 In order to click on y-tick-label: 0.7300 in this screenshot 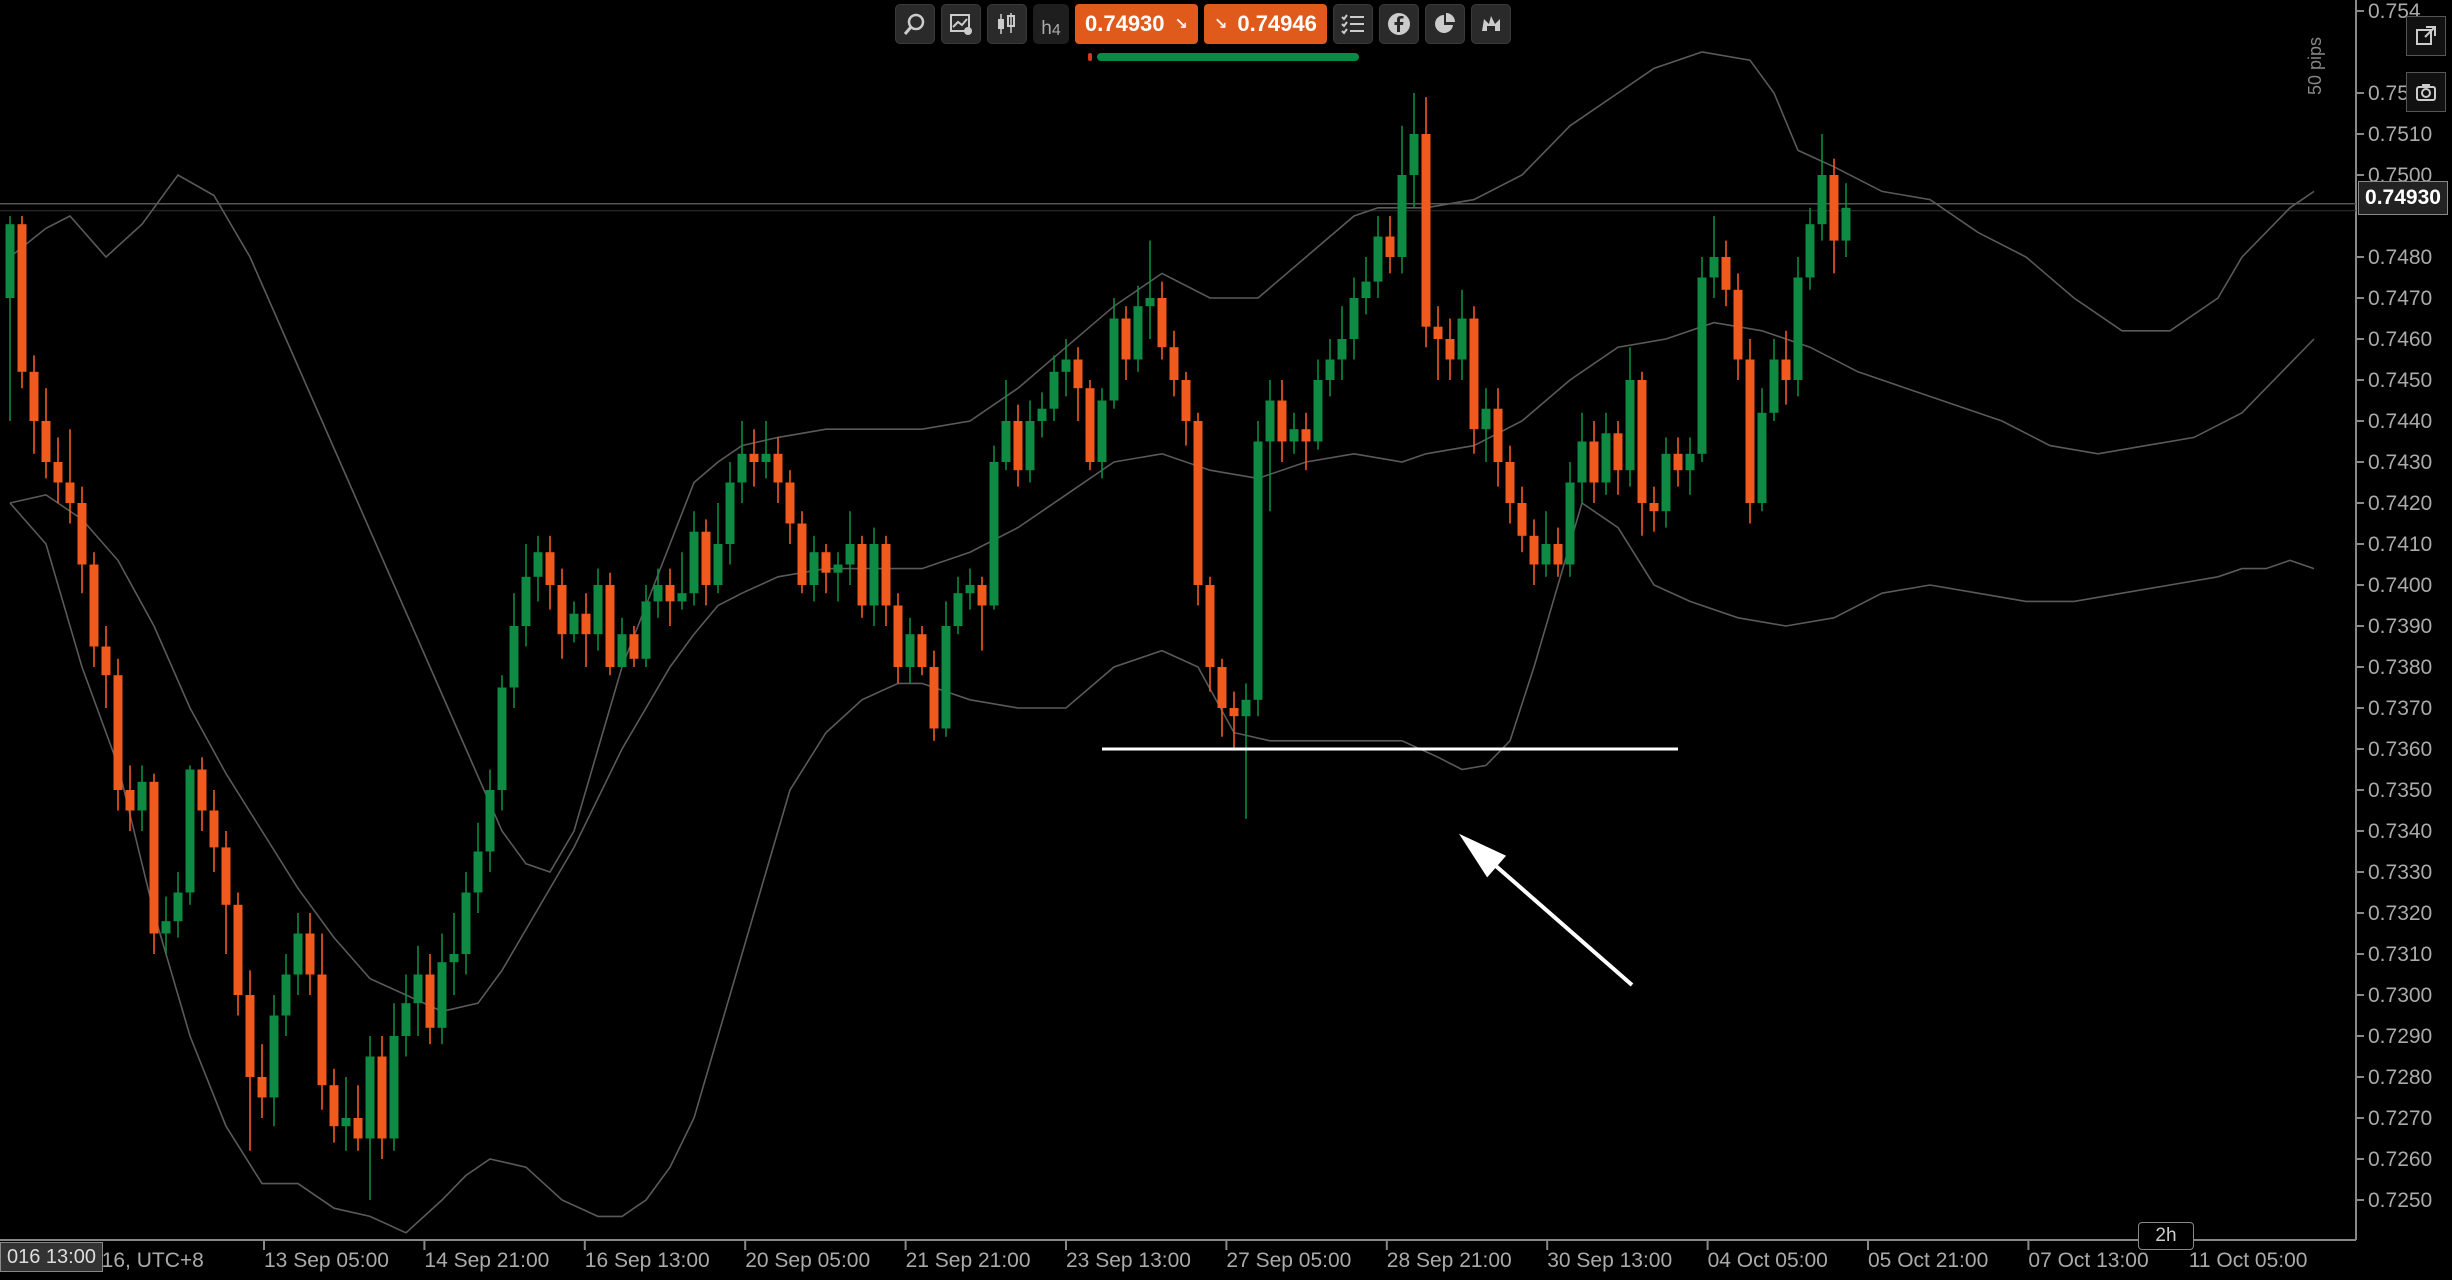, I will do `click(2400, 995)`.